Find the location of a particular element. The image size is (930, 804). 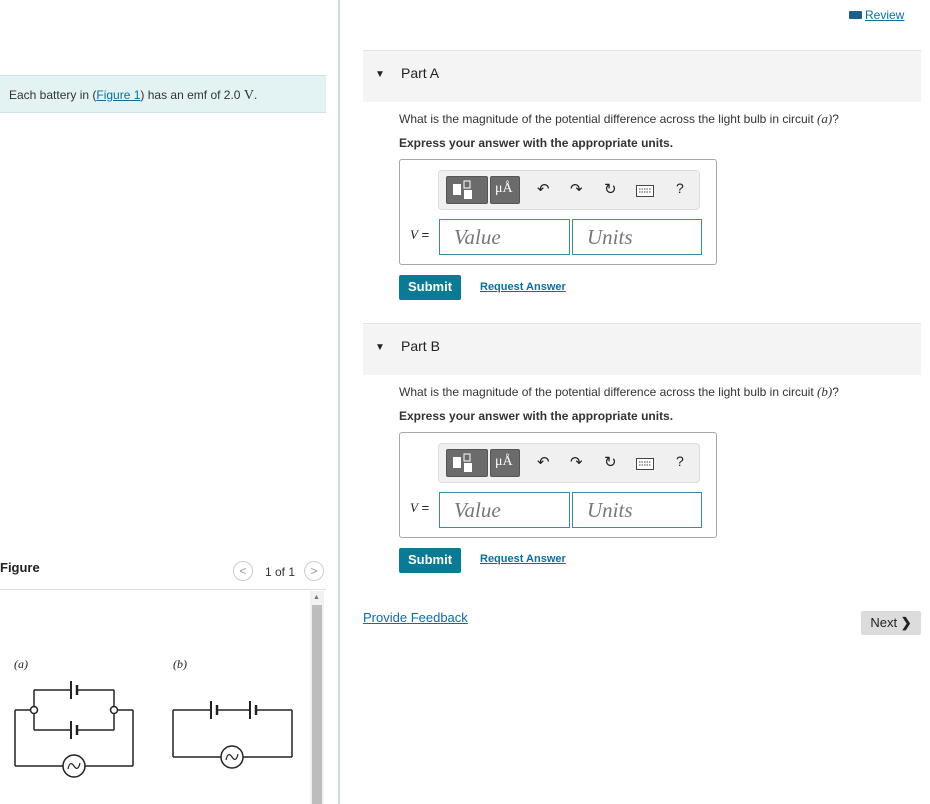

part-a-question-var: (a) is located at coordinates (825, 118).